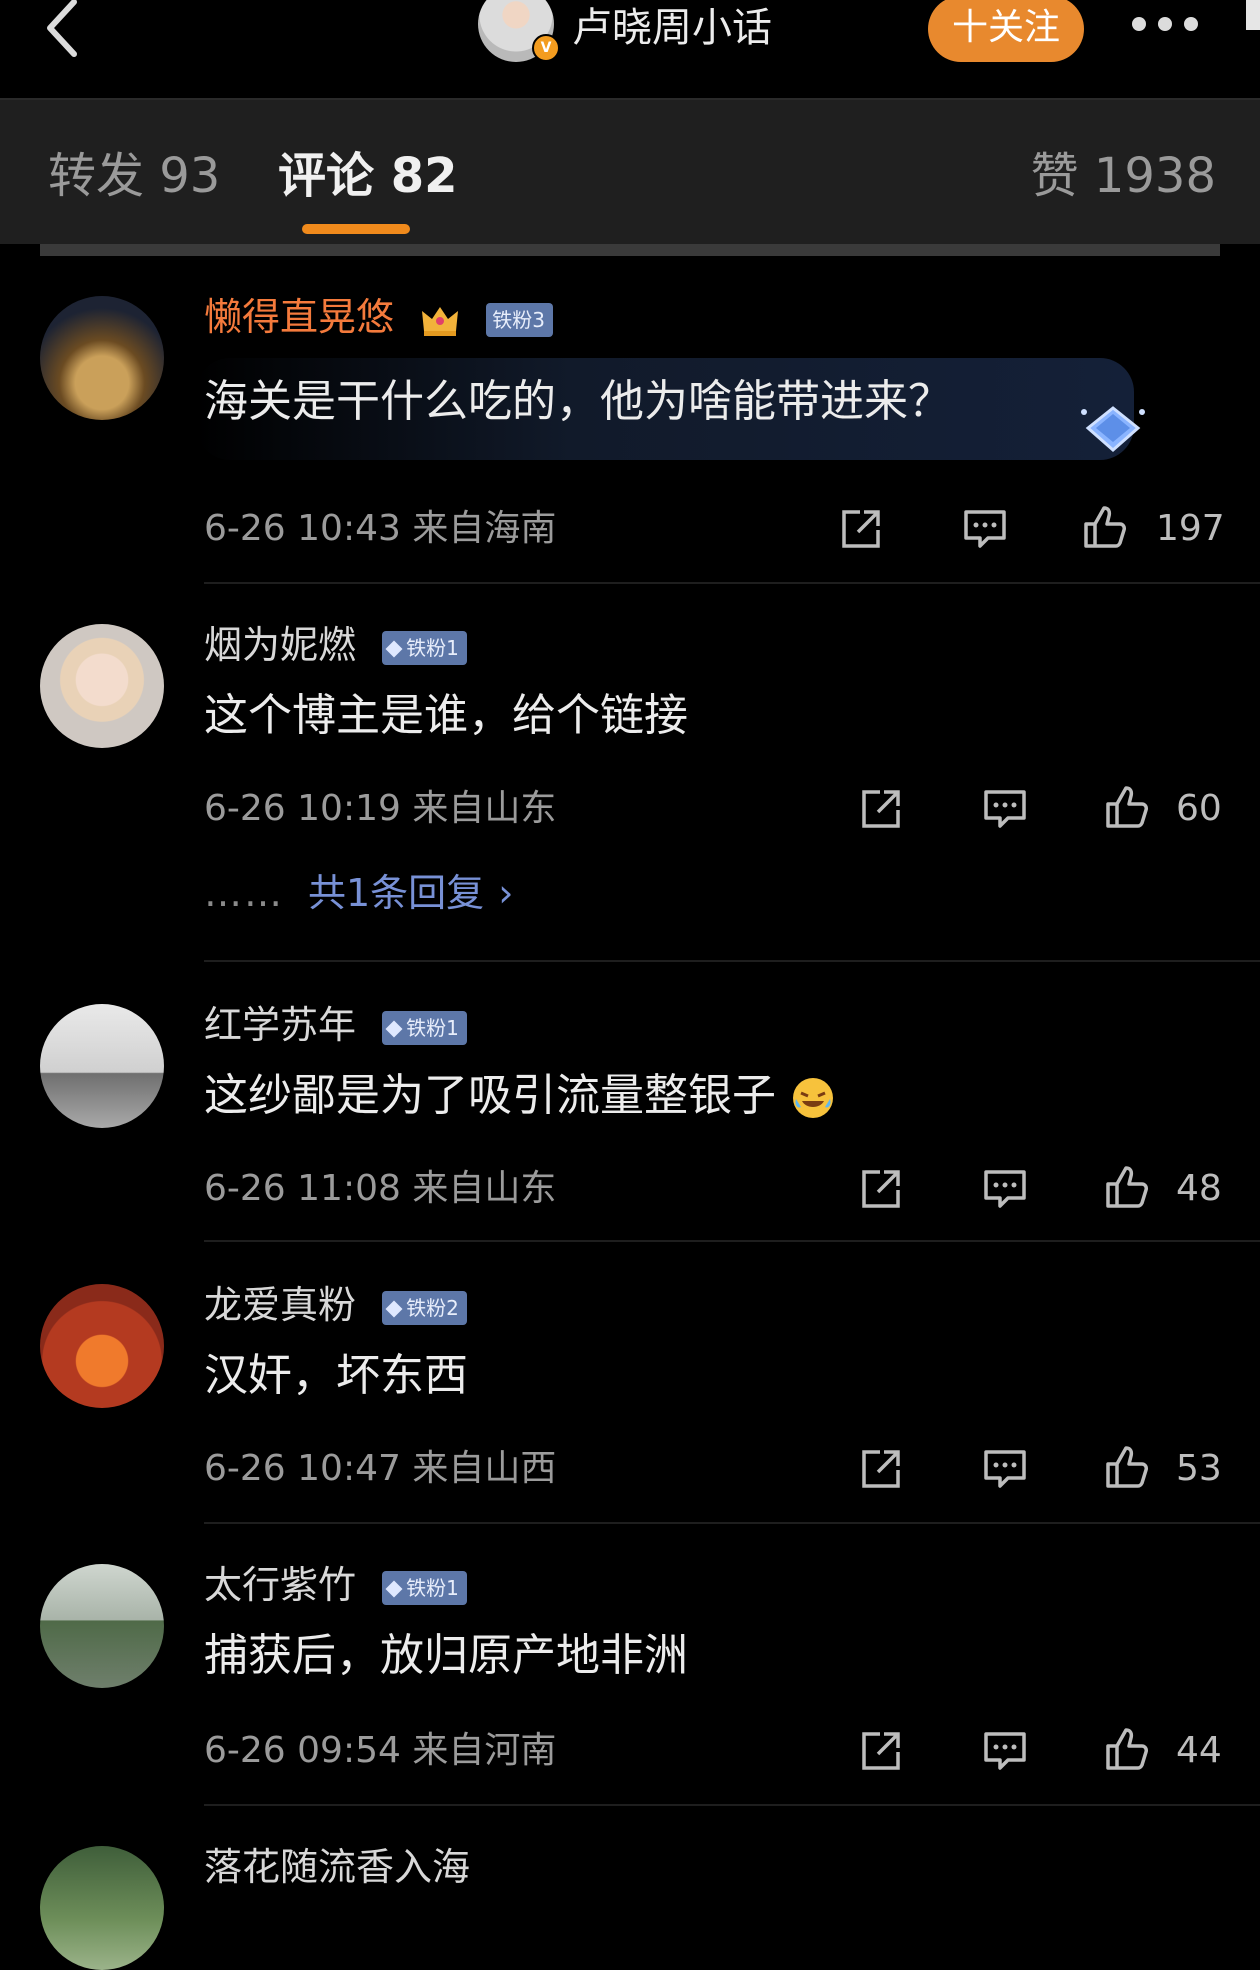  I want to click on section-separator, so click(630, 250).